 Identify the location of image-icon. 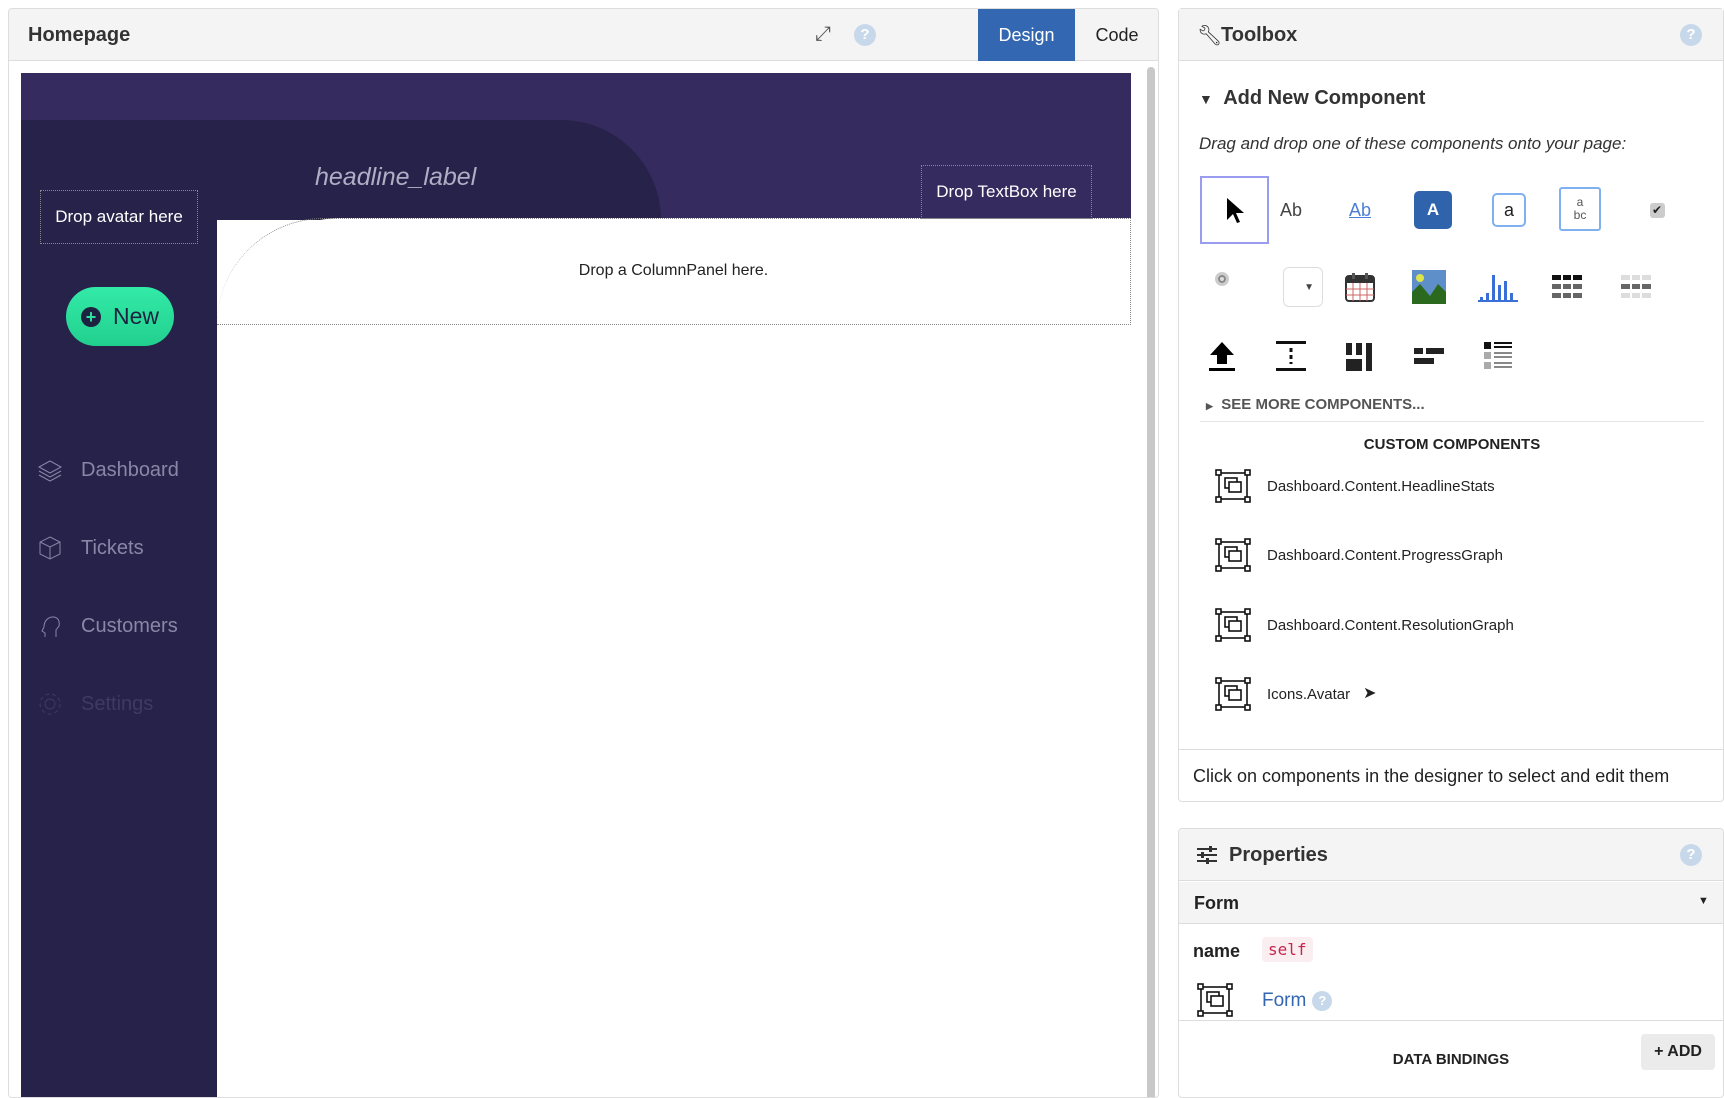
(1429, 287).